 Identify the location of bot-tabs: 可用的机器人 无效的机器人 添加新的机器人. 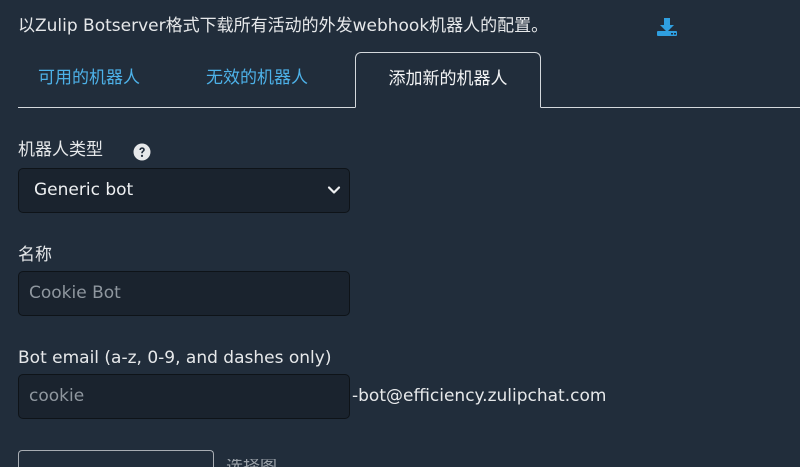
(409, 80).